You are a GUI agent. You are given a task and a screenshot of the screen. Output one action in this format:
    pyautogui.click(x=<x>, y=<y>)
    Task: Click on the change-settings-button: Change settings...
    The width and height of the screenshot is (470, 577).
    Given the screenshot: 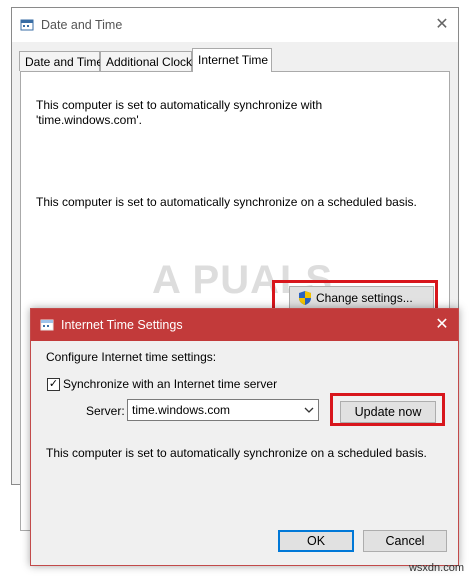 What is the action you would take?
    pyautogui.click(x=361, y=298)
    